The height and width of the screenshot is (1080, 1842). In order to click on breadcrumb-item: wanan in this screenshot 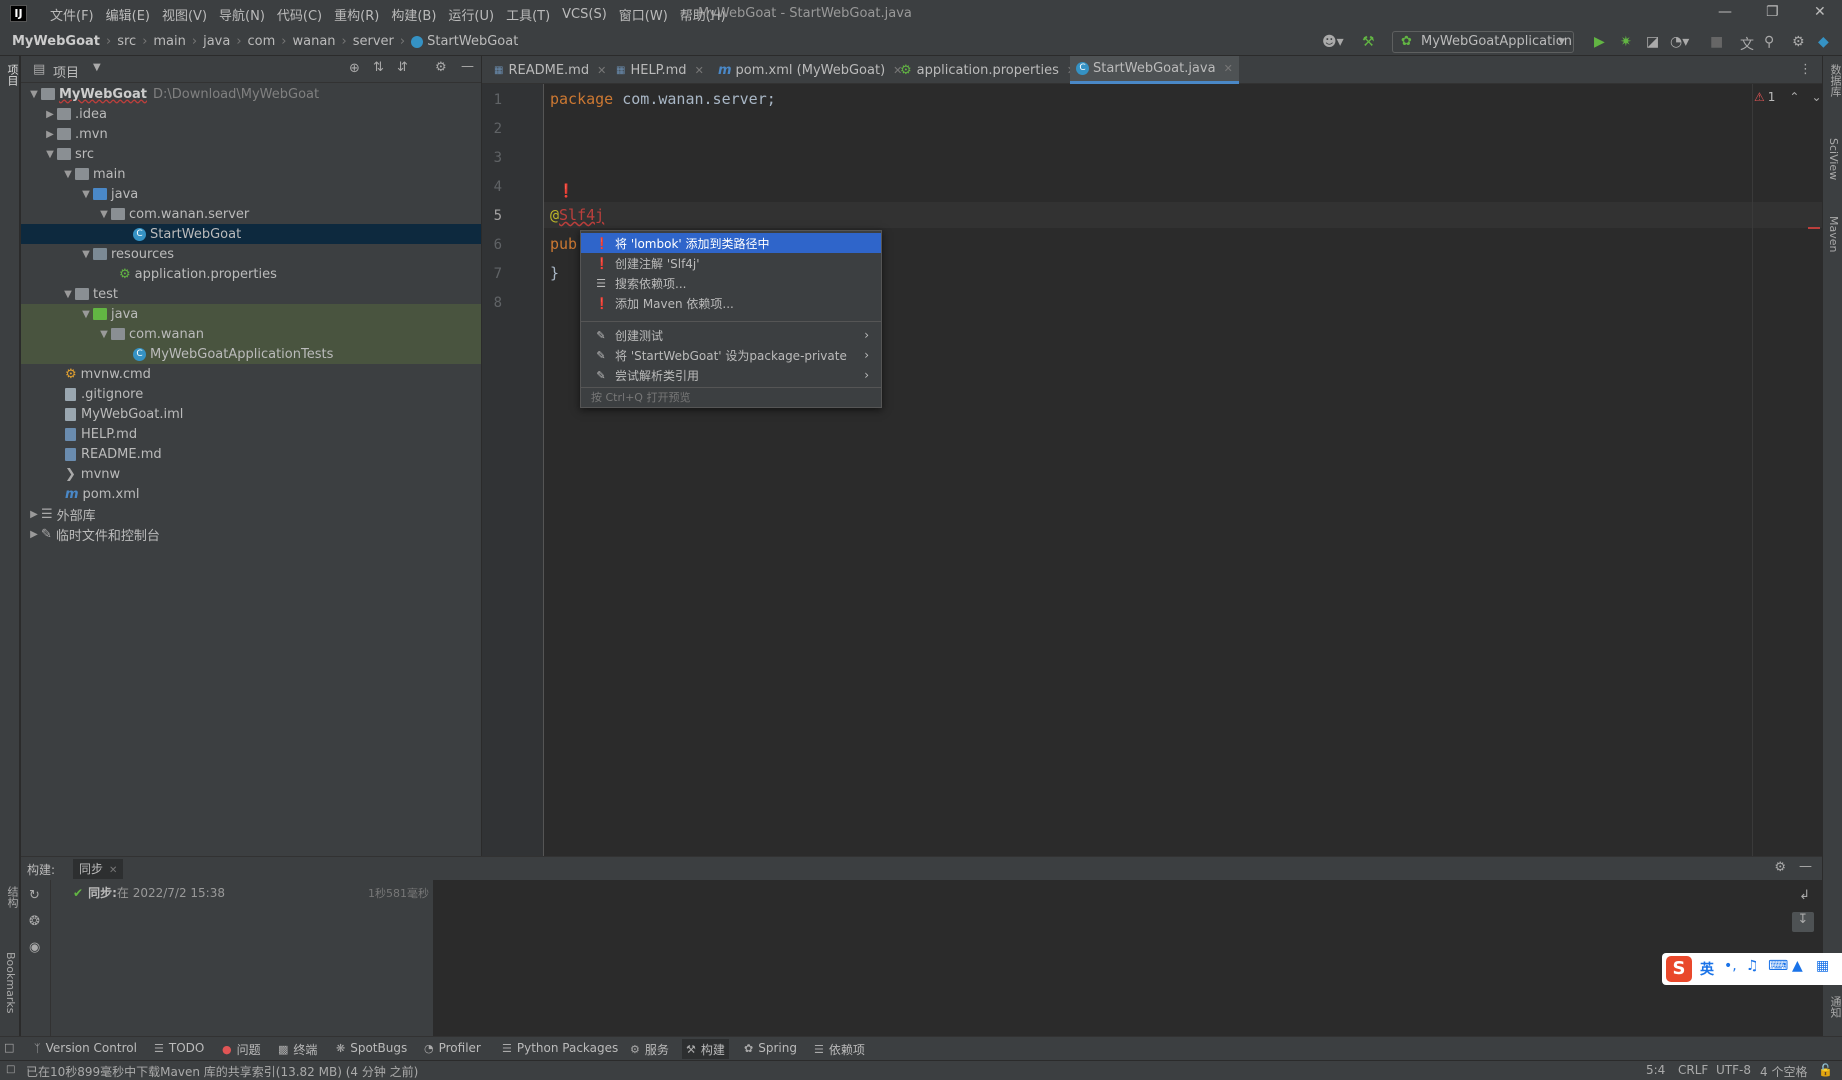, I will do `click(314, 41)`.